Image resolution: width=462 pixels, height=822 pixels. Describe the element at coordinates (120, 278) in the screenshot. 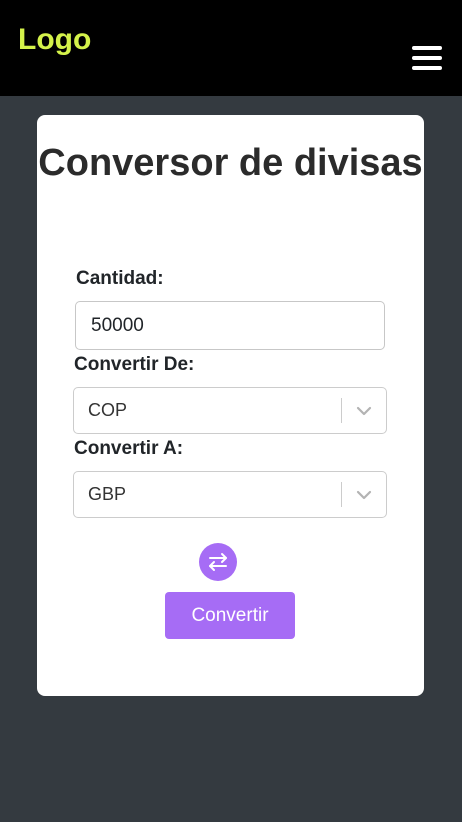

I see `amount-label: Cantidad:` at that location.